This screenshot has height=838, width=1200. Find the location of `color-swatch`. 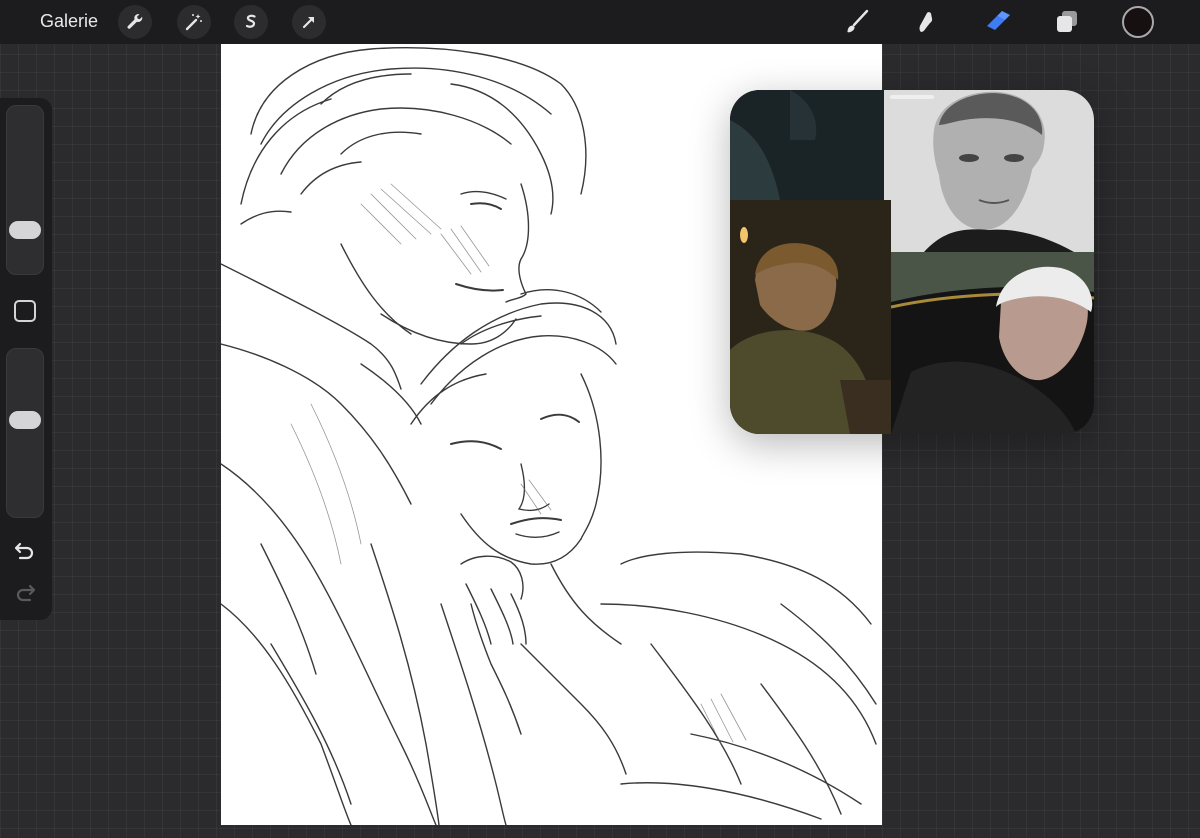

color-swatch is located at coordinates (1138, 22).